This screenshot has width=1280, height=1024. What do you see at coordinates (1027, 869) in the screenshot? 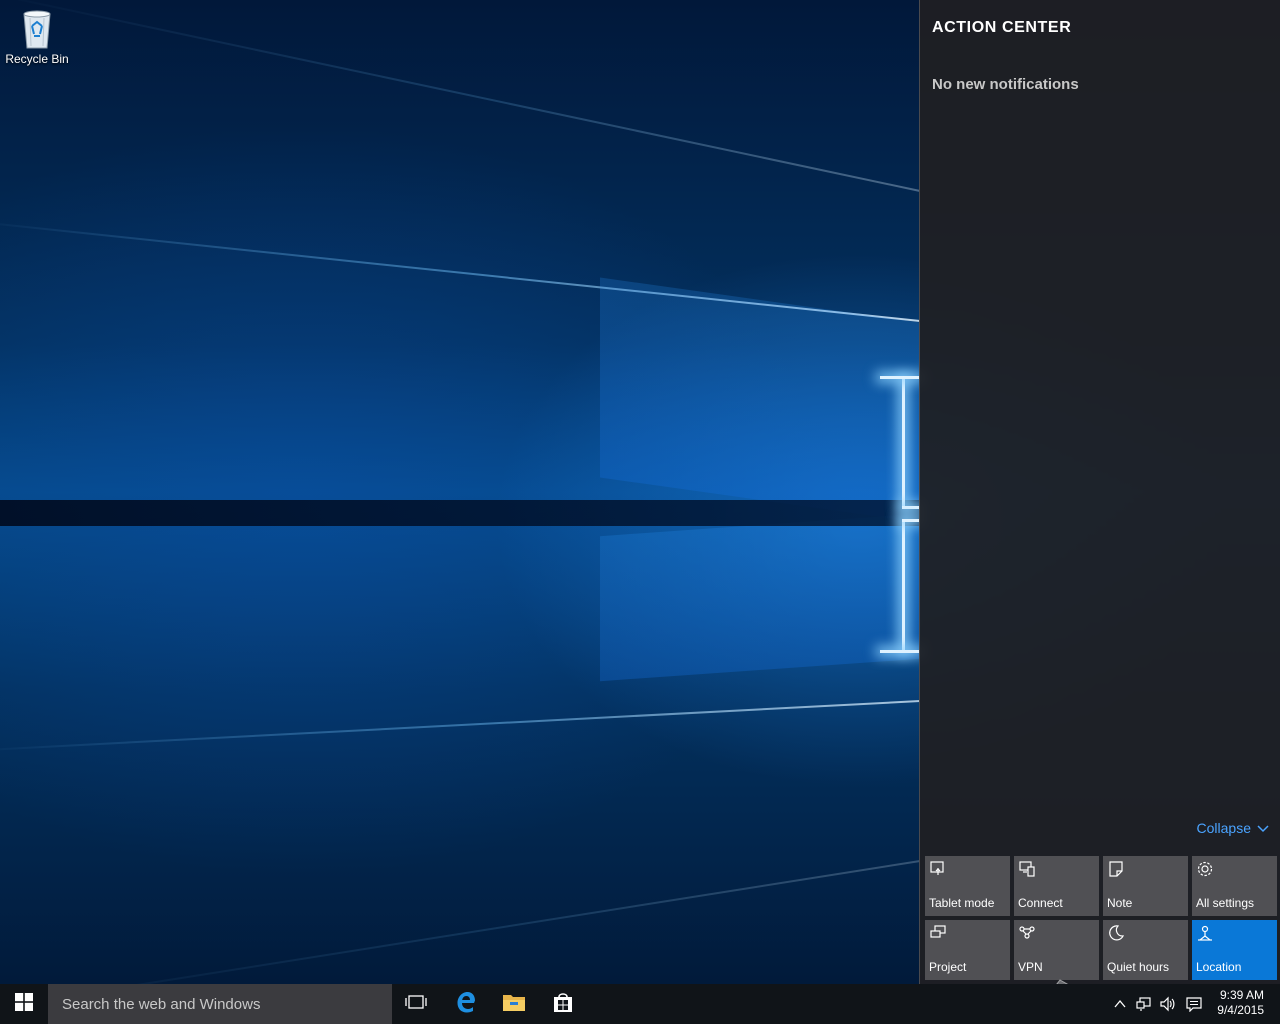
I see `connect-icon` at bounding box center [1027, 869].